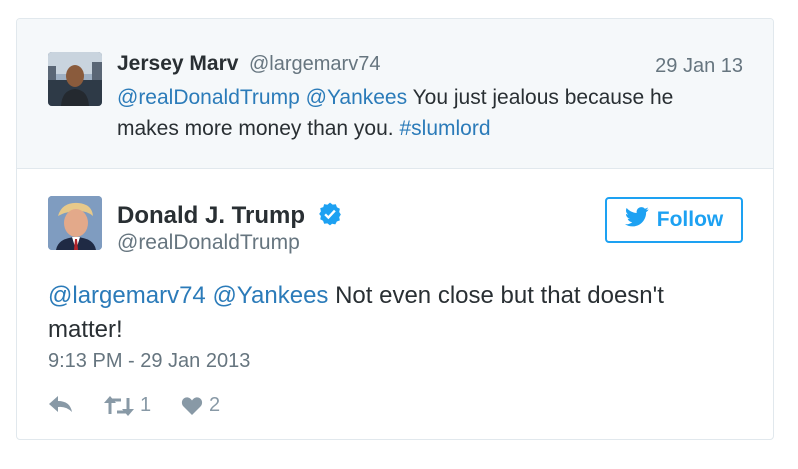  What do you see at coordinates (75, 79) in the screenshot?
I see `parent-avatar` at bounding box center [75, 79].